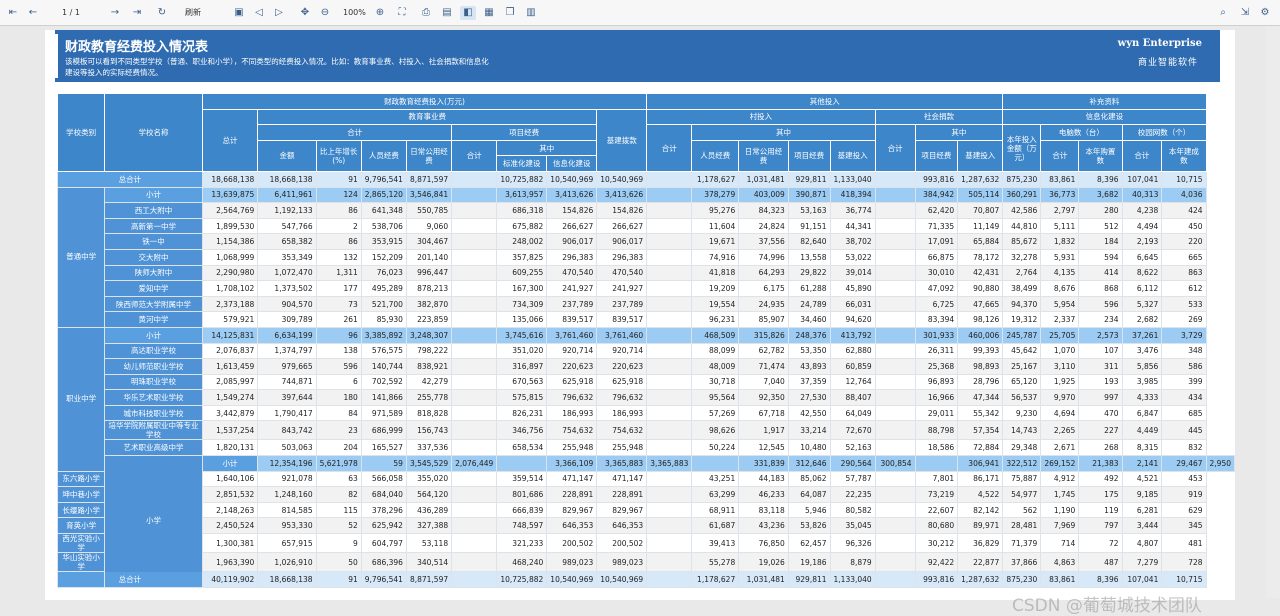  Describe the element at coordinates (1100, 351) in the screenshot. I see `table-cell: 107` at that location.